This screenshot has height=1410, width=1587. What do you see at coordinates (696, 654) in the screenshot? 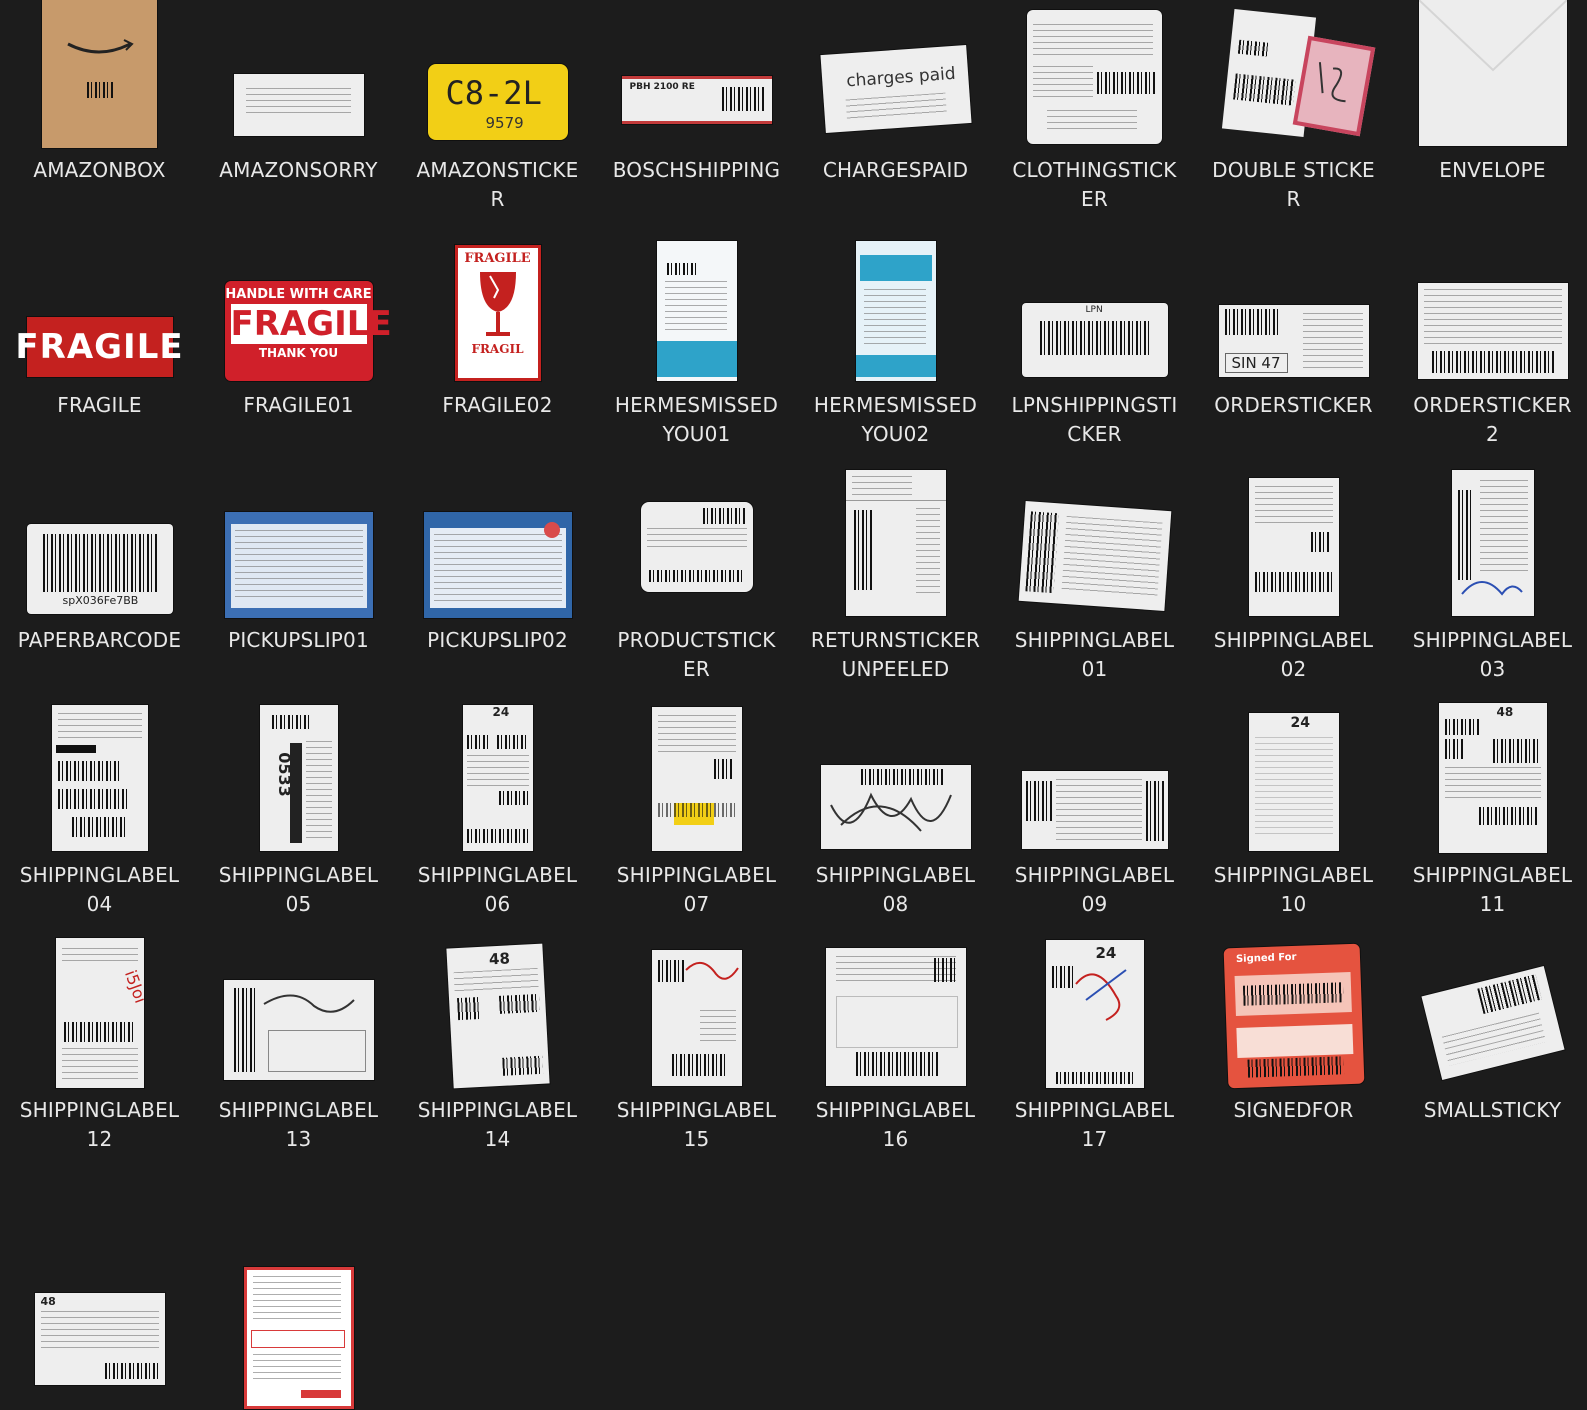
I see `file-label: PRODUCTSTICKER` at bounding box center [696, 654].